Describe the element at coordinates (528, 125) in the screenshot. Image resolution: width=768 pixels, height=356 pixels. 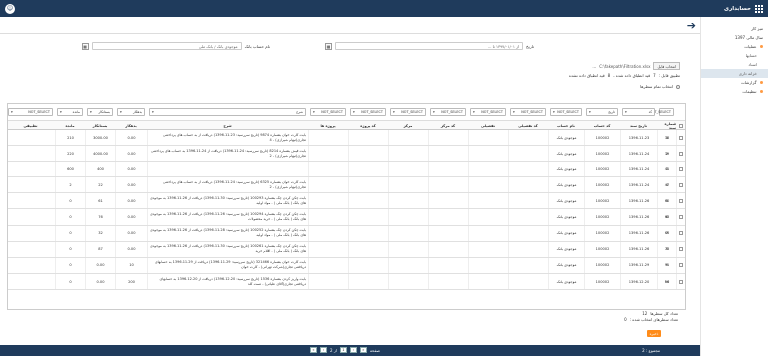
I see `column-header: کد تفضیلی` at that location.